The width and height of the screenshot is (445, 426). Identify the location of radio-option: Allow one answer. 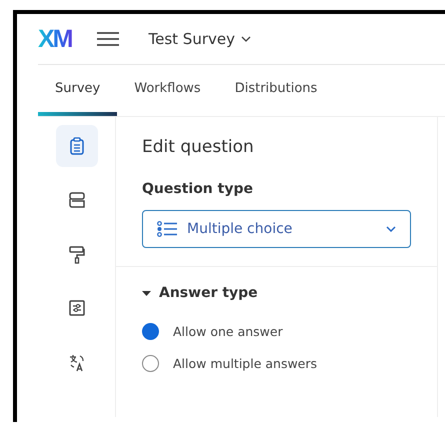
(276, 331).